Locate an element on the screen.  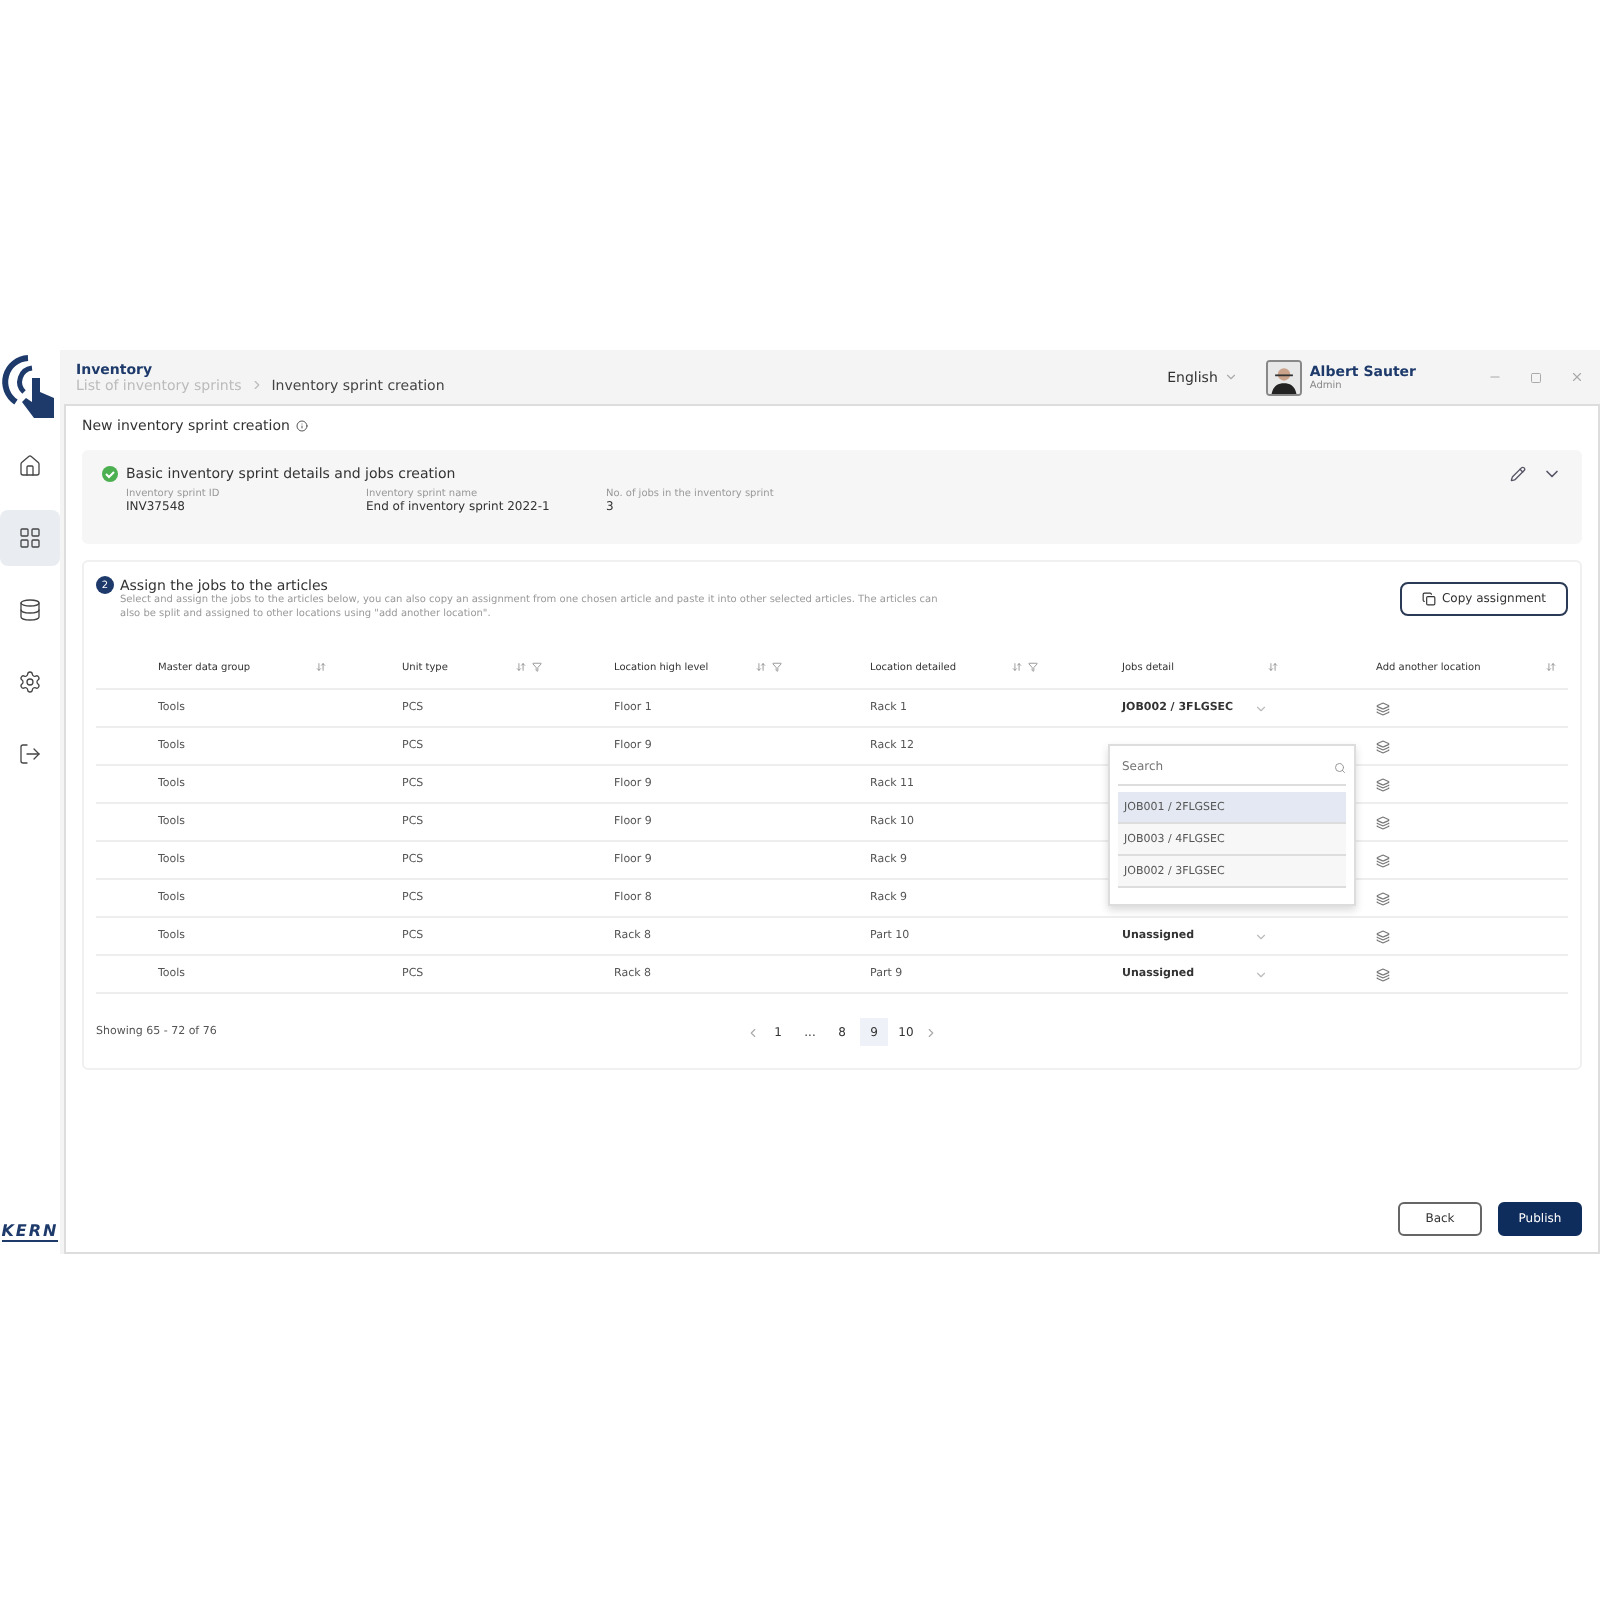
settings-icon is located at coordinates (30, 682).